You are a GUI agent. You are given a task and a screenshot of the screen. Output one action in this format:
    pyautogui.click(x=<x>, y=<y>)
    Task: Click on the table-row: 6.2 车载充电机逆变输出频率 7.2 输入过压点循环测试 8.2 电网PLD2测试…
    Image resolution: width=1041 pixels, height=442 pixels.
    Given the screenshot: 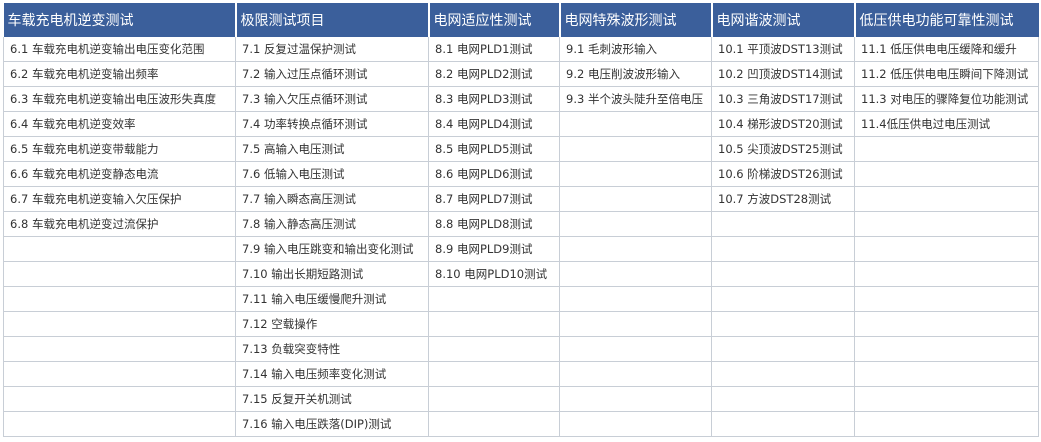 What is the action you would take?
    pyautogui.click(x=521, y=74)
    